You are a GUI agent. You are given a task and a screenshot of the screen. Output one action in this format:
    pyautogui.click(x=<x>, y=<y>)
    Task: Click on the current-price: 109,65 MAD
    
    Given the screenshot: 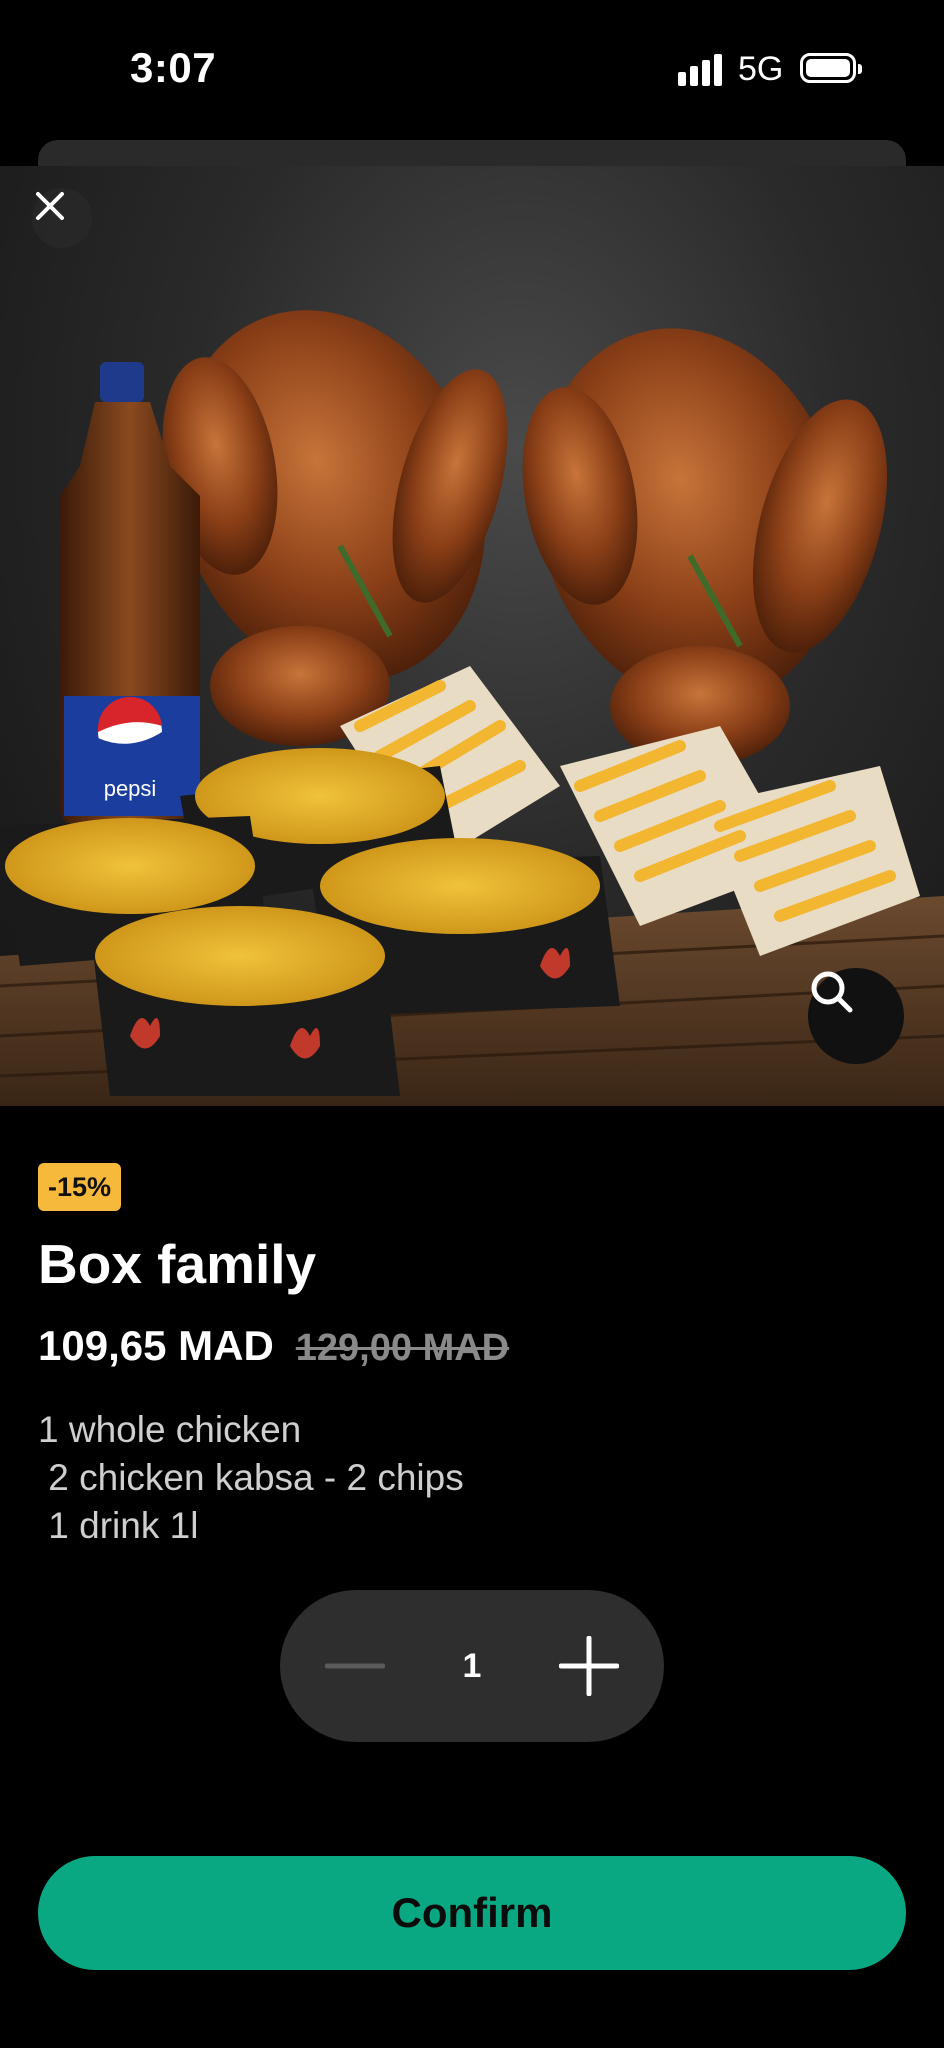 What is the action you would take?
    pyautogui.click(x=156, y=1345)
    